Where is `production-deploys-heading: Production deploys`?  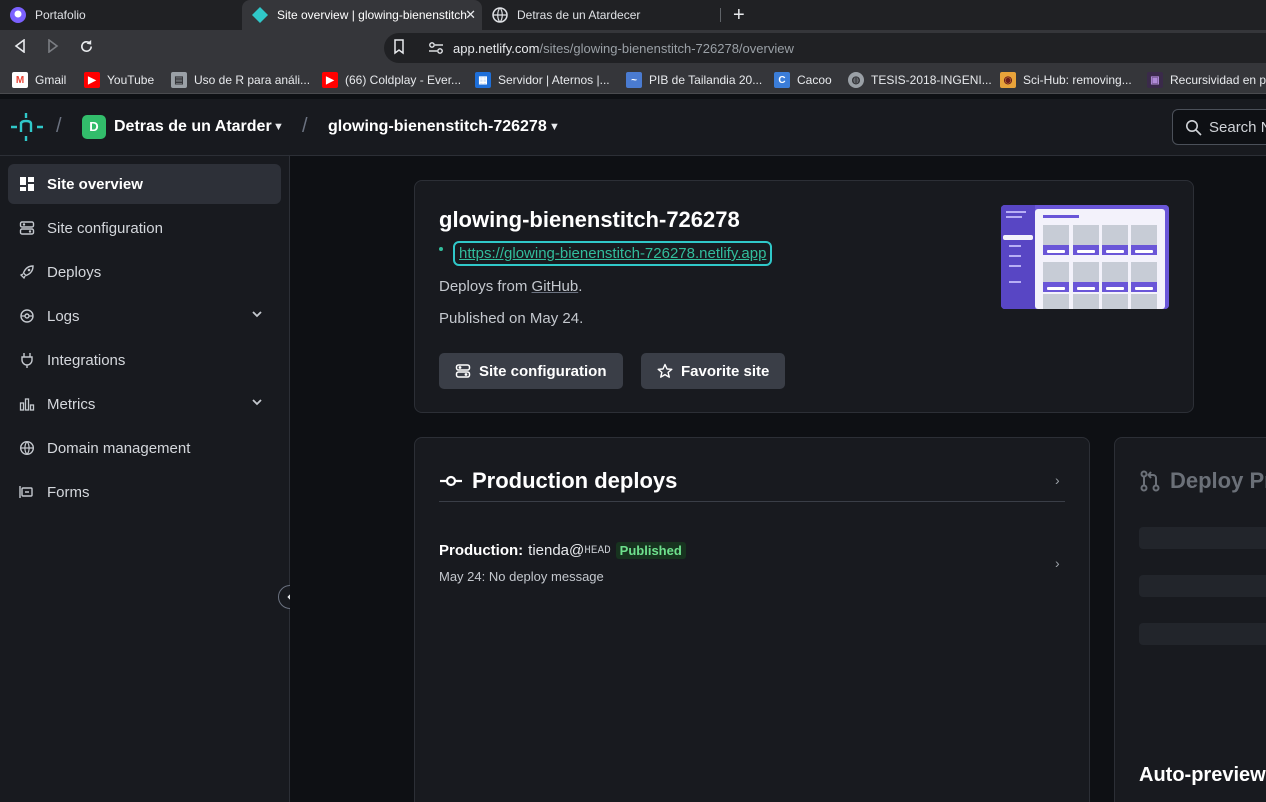 production-deploys-heading: Production deploys is located at coordinates (558, 481).